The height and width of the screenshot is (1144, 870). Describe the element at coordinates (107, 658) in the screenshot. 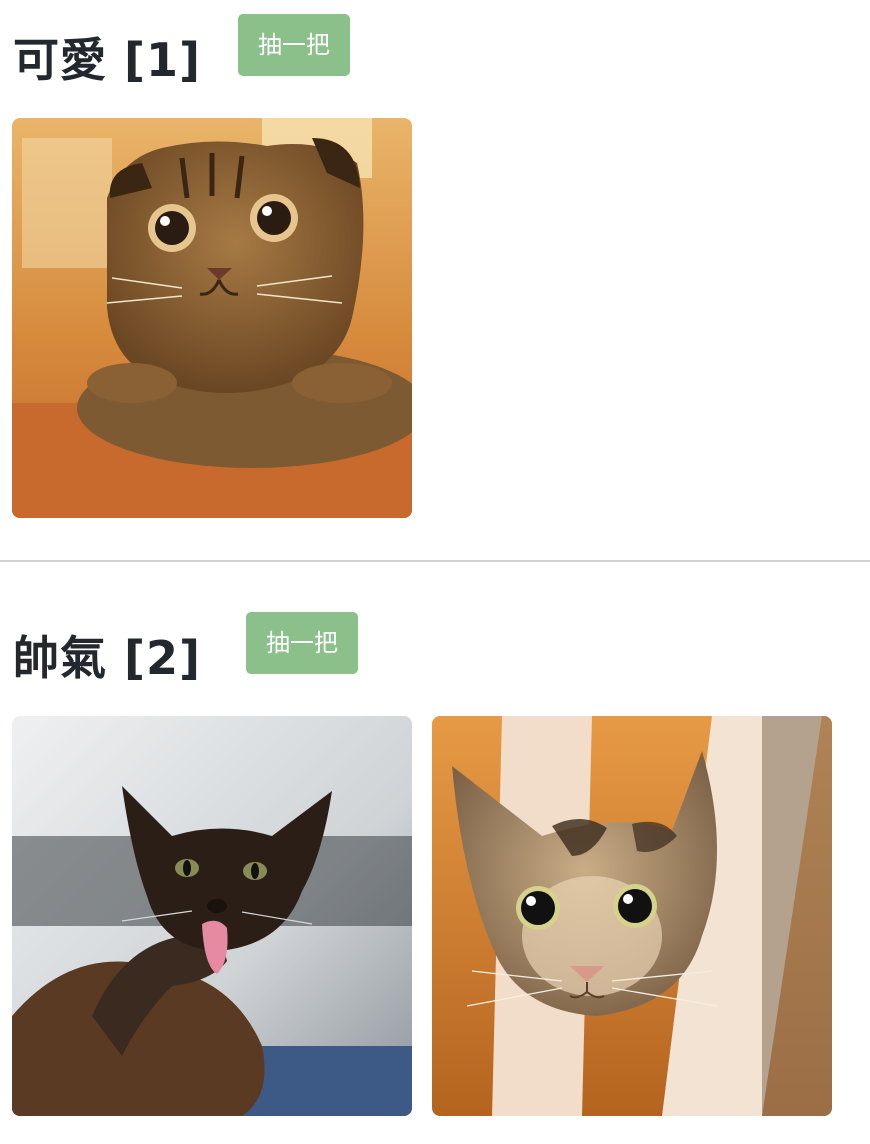

I see `category-title: 帥氣 [2]` at that location.